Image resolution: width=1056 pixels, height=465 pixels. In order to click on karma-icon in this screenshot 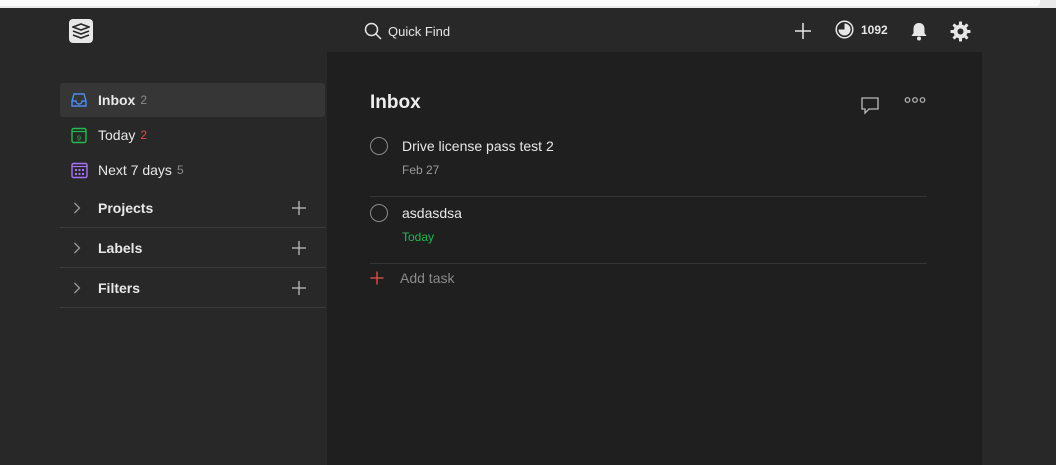, I will do `click(844, 29)`.